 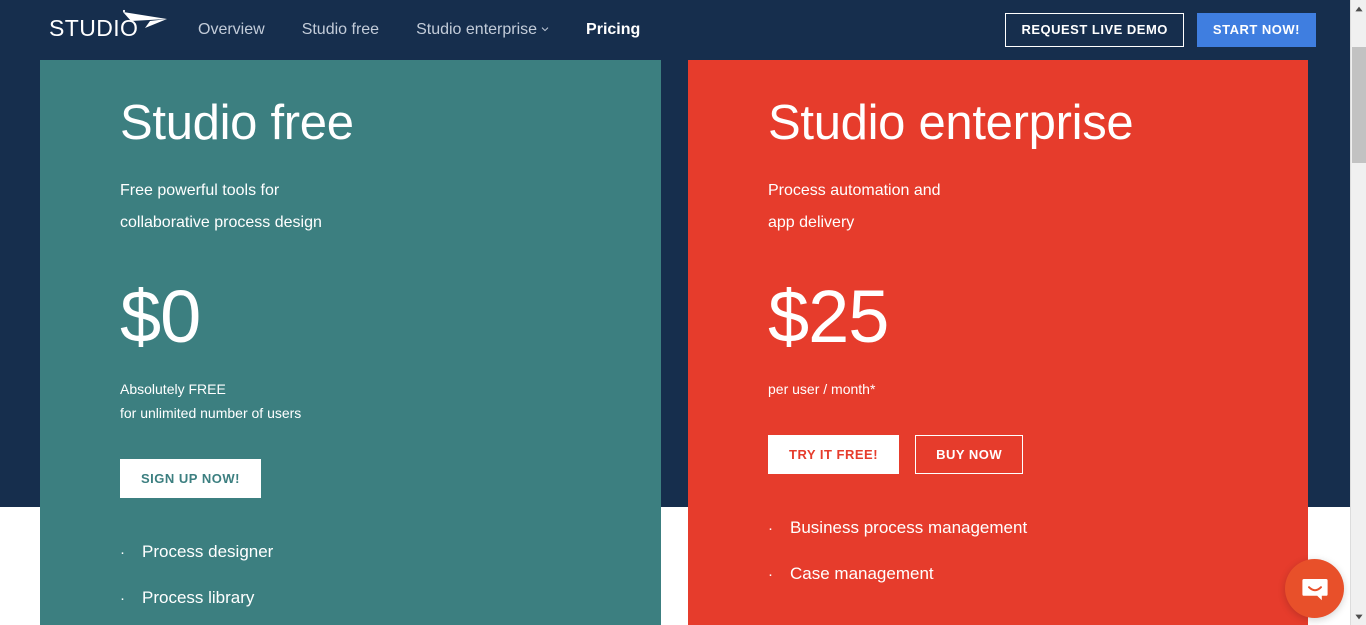 I want to click on start-now-button: START NOW!, so click(x=1256, y=30).